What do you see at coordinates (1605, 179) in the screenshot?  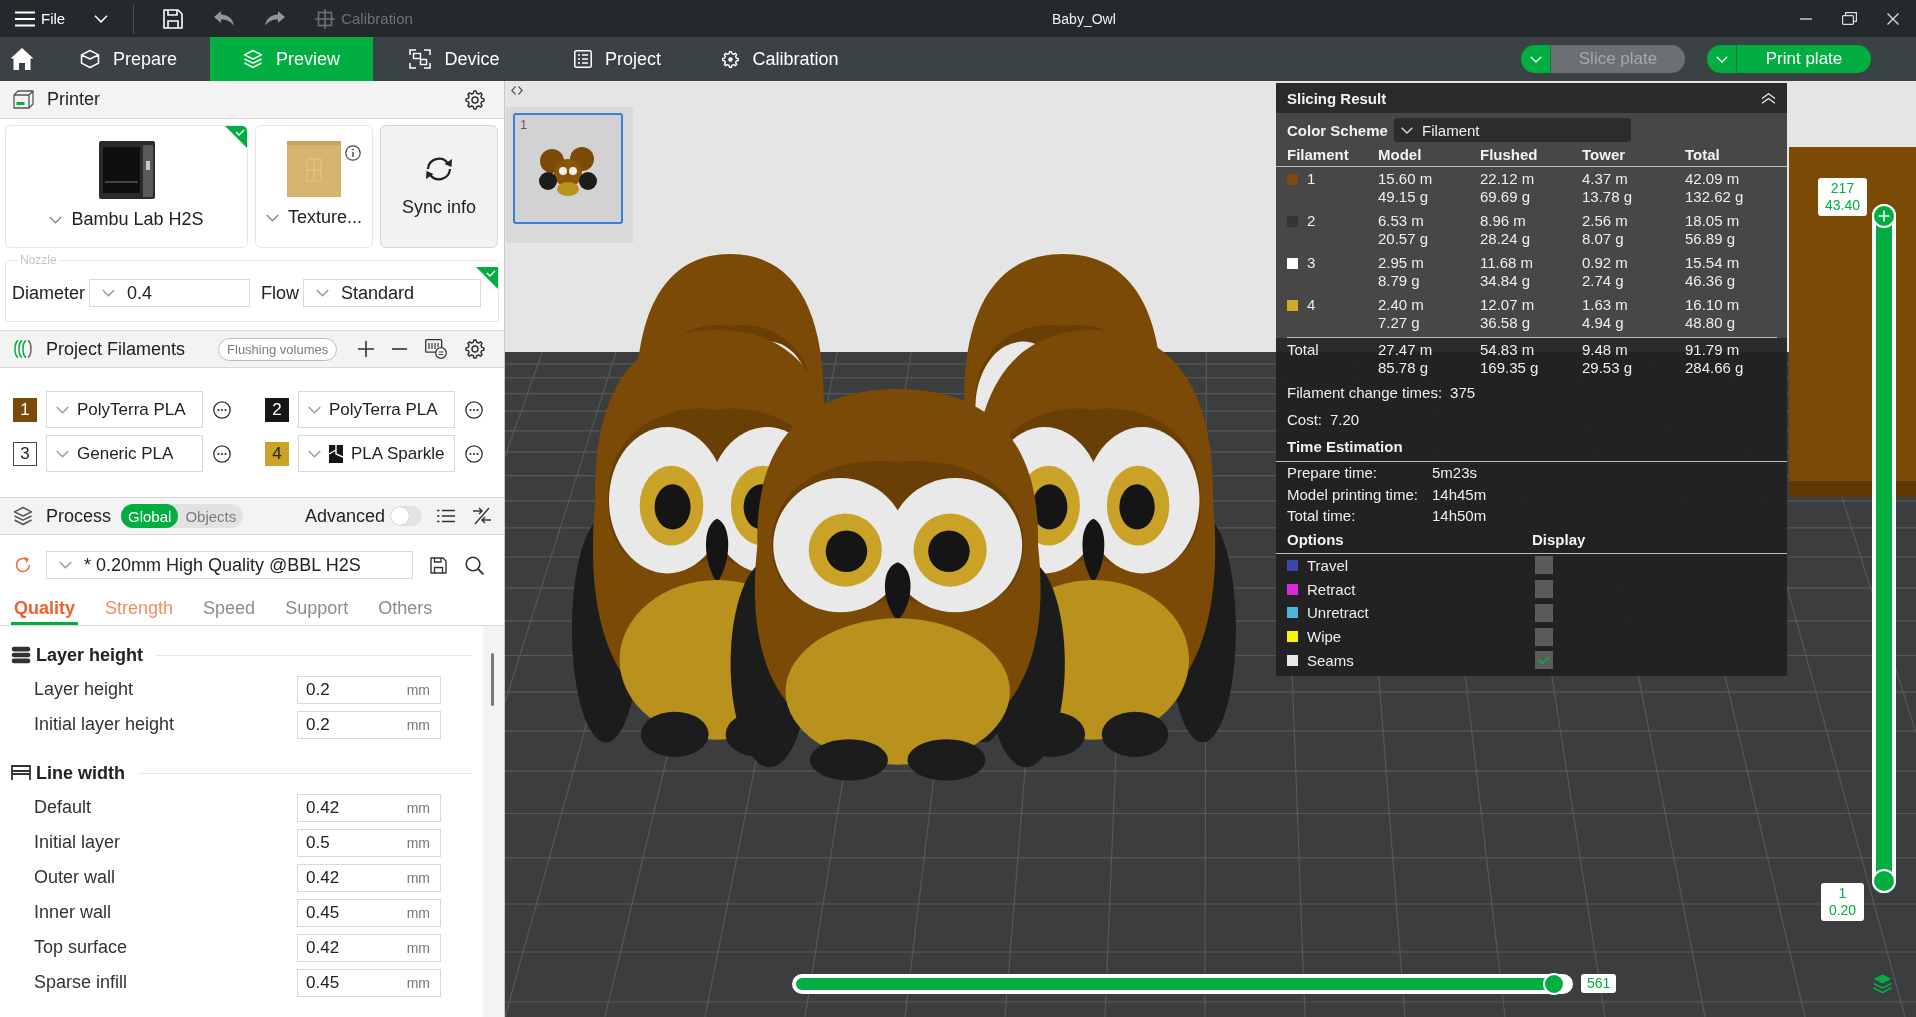 I see `length-value: 4.37 m` at bounding box center [1605, 179].